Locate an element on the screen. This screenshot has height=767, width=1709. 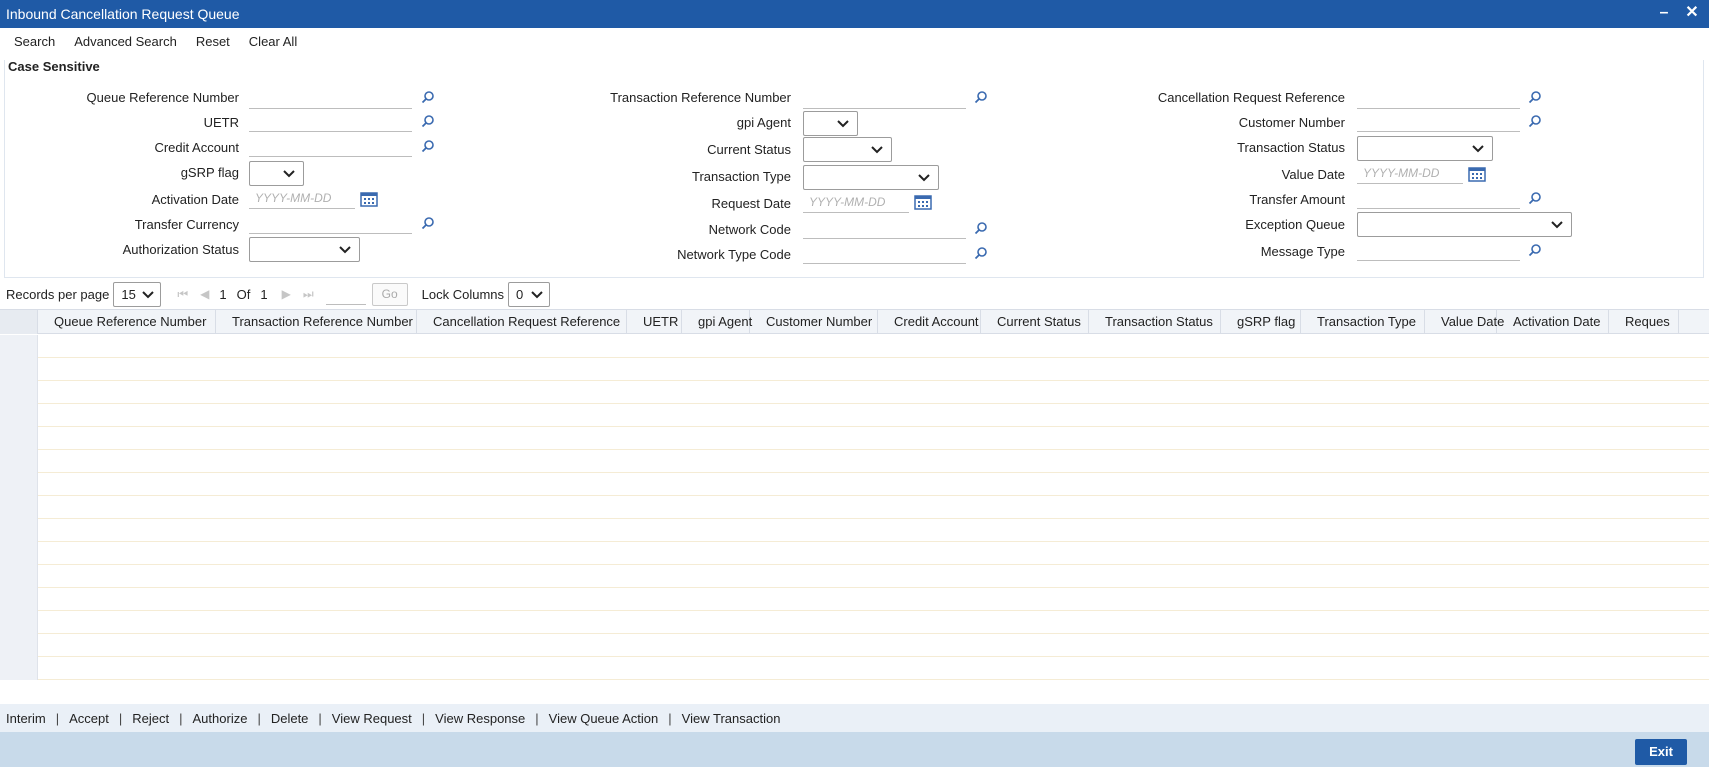
cancellation-request-reference-input is located at coordinates (1438, 98).